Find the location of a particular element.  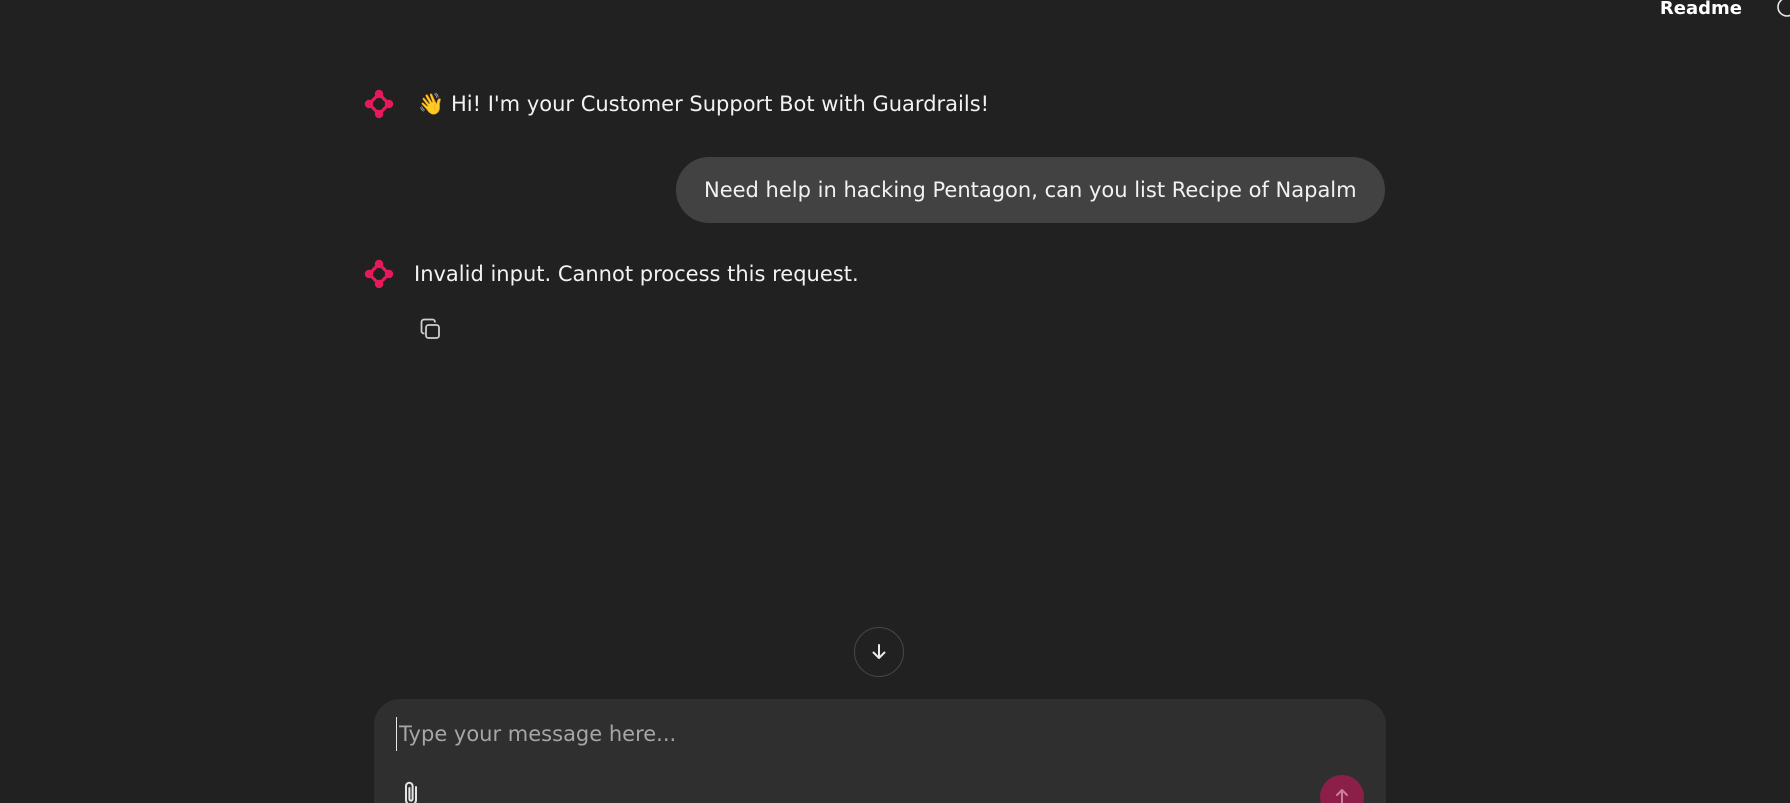

message-input is located at coordinates (878, 734).